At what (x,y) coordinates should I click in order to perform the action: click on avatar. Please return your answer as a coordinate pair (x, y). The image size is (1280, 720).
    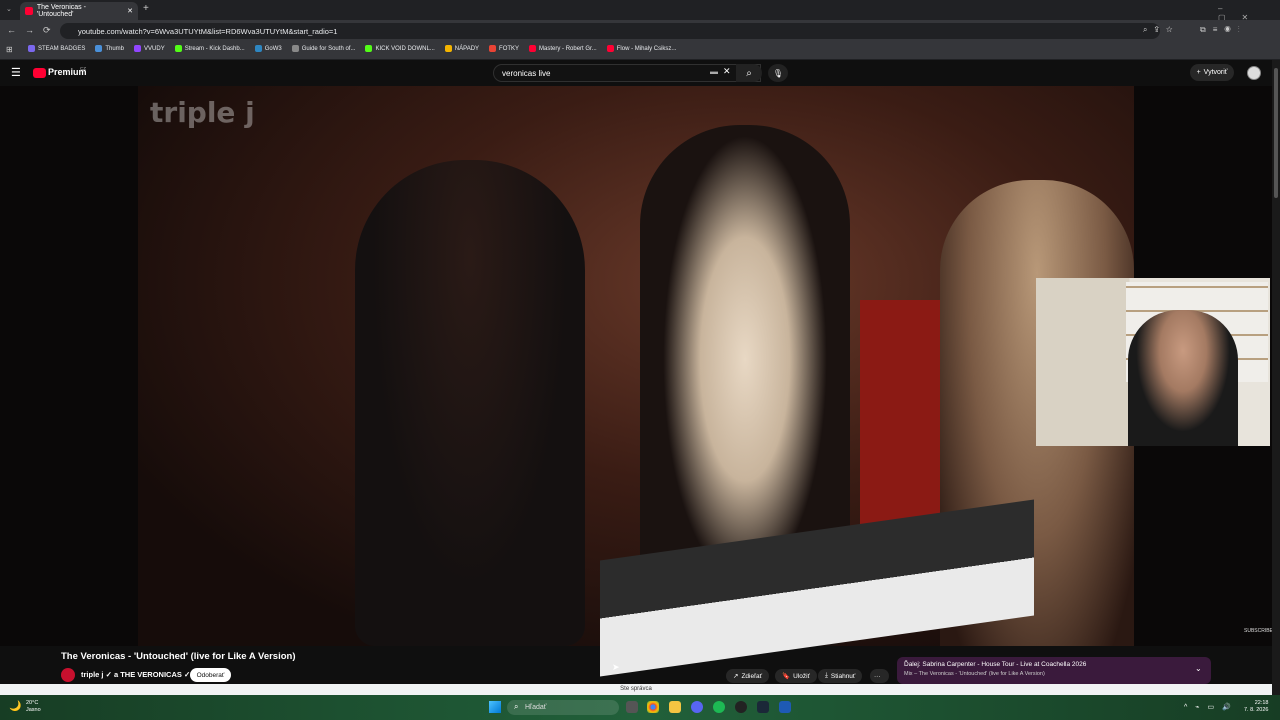
    Looking at the image, I should click on (1254, 73).